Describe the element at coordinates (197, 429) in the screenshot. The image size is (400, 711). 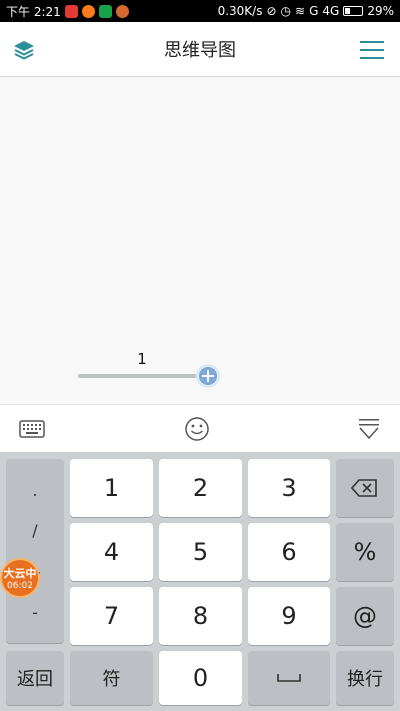
I see `emoji-icon` at that location.